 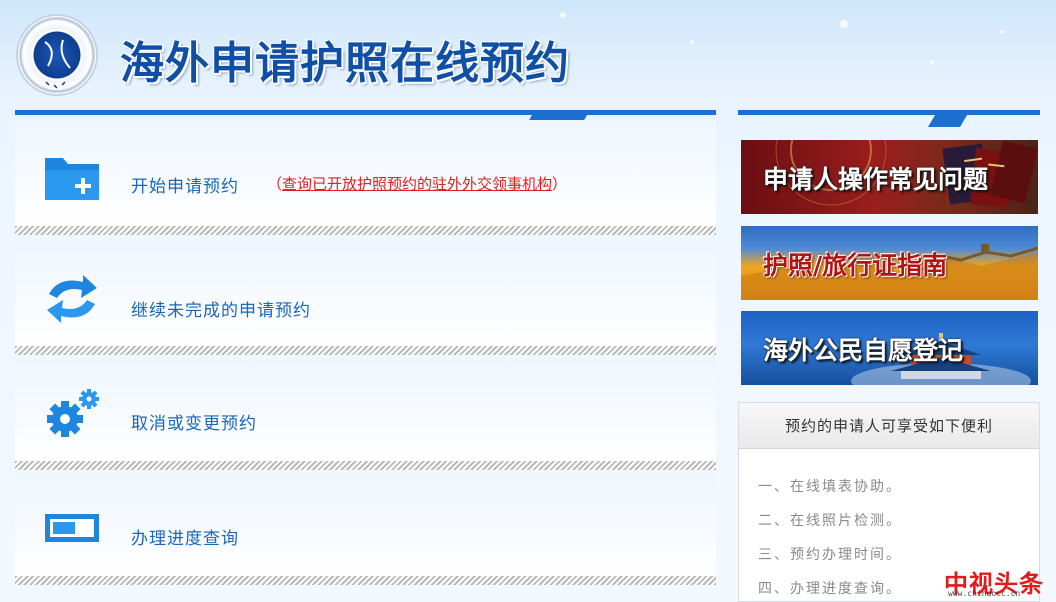 I want to click on cancel-change-row: 取消或变更预约, so click(x=365, y=411).